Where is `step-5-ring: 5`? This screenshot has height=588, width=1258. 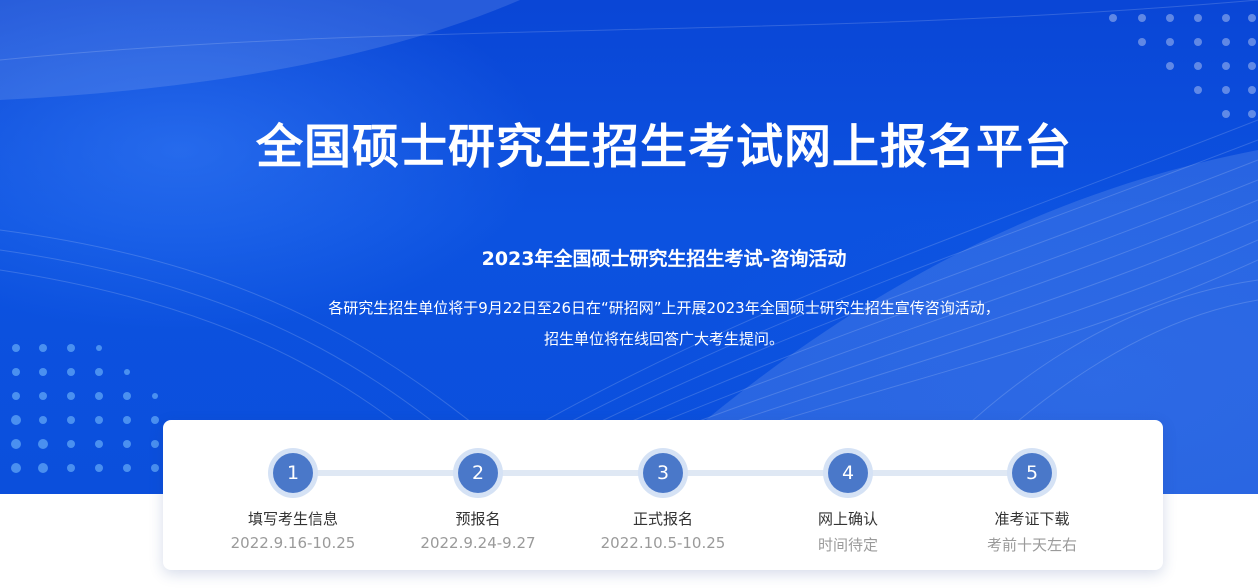 step-5-ring: 5 is located at coordinates (1032, 473).